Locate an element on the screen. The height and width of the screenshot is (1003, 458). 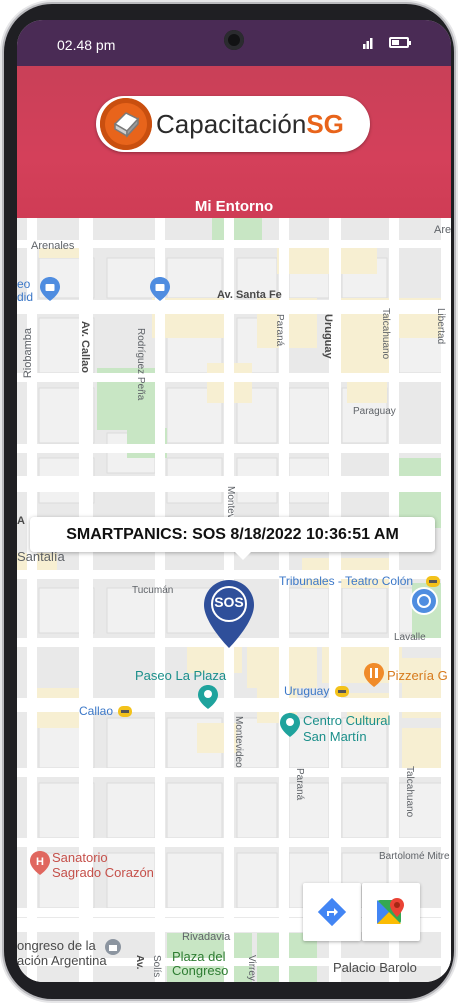
street-label-talcahuano-top: Talcahuano is located at coordinates (385, 334).